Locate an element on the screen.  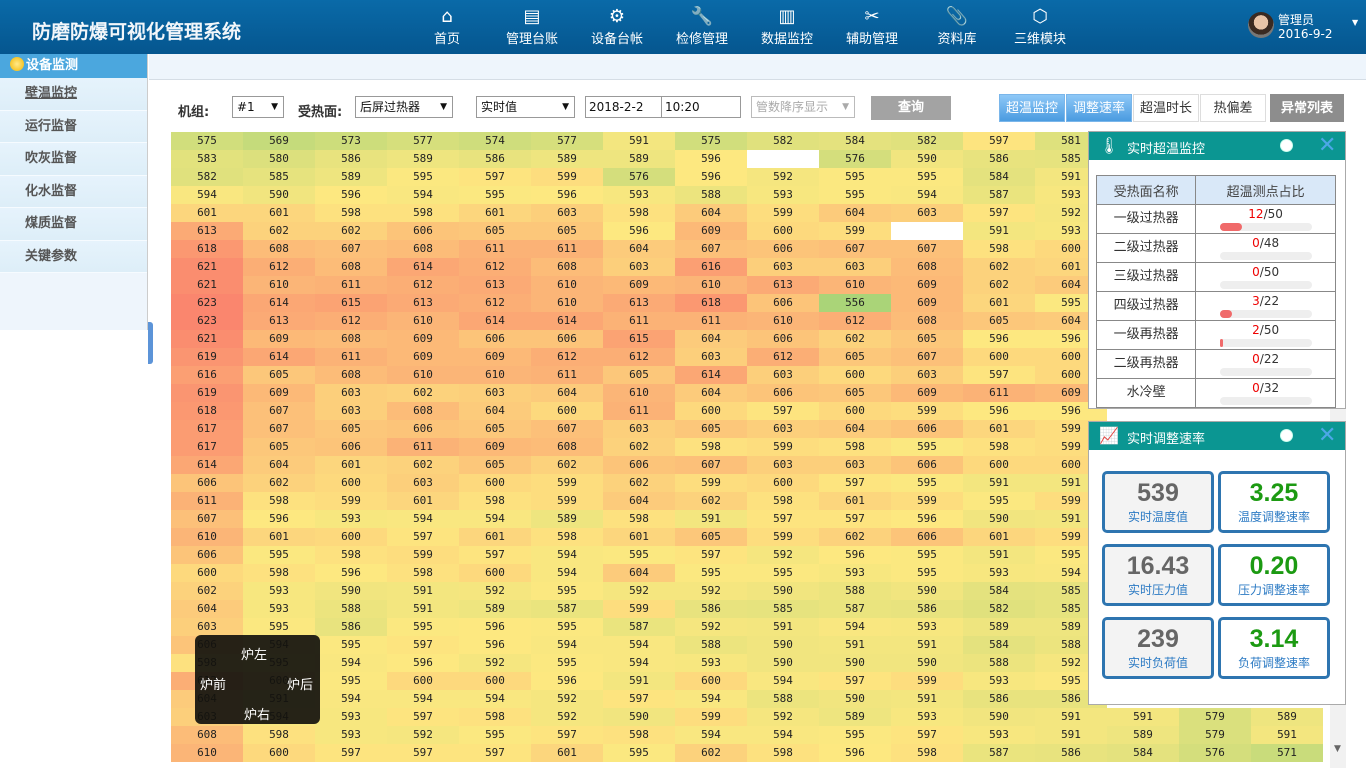
grid-cell: 618 is located at coordinates (711, 303).